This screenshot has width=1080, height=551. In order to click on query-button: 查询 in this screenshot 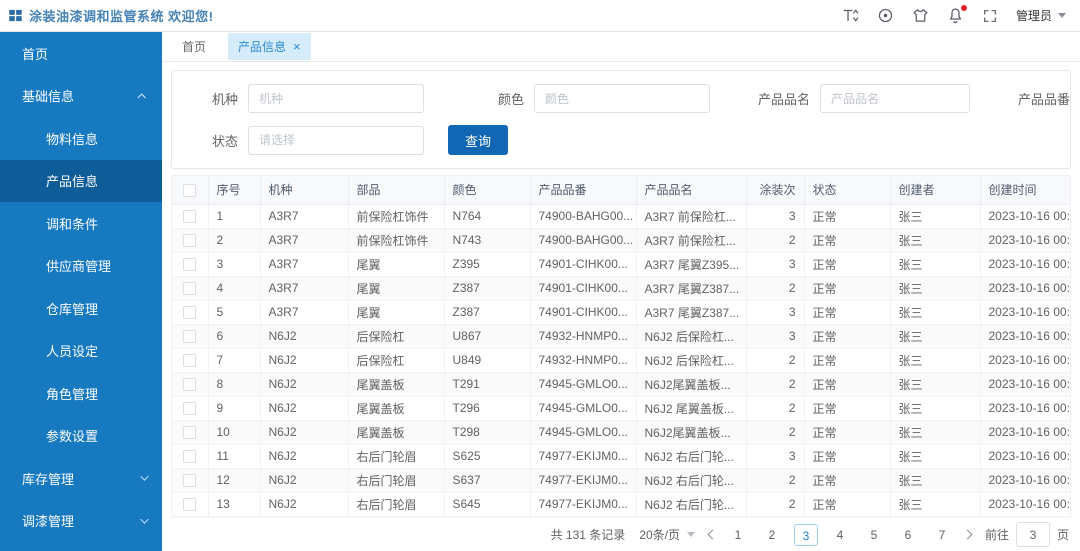, I will do `click(478, 140)`.